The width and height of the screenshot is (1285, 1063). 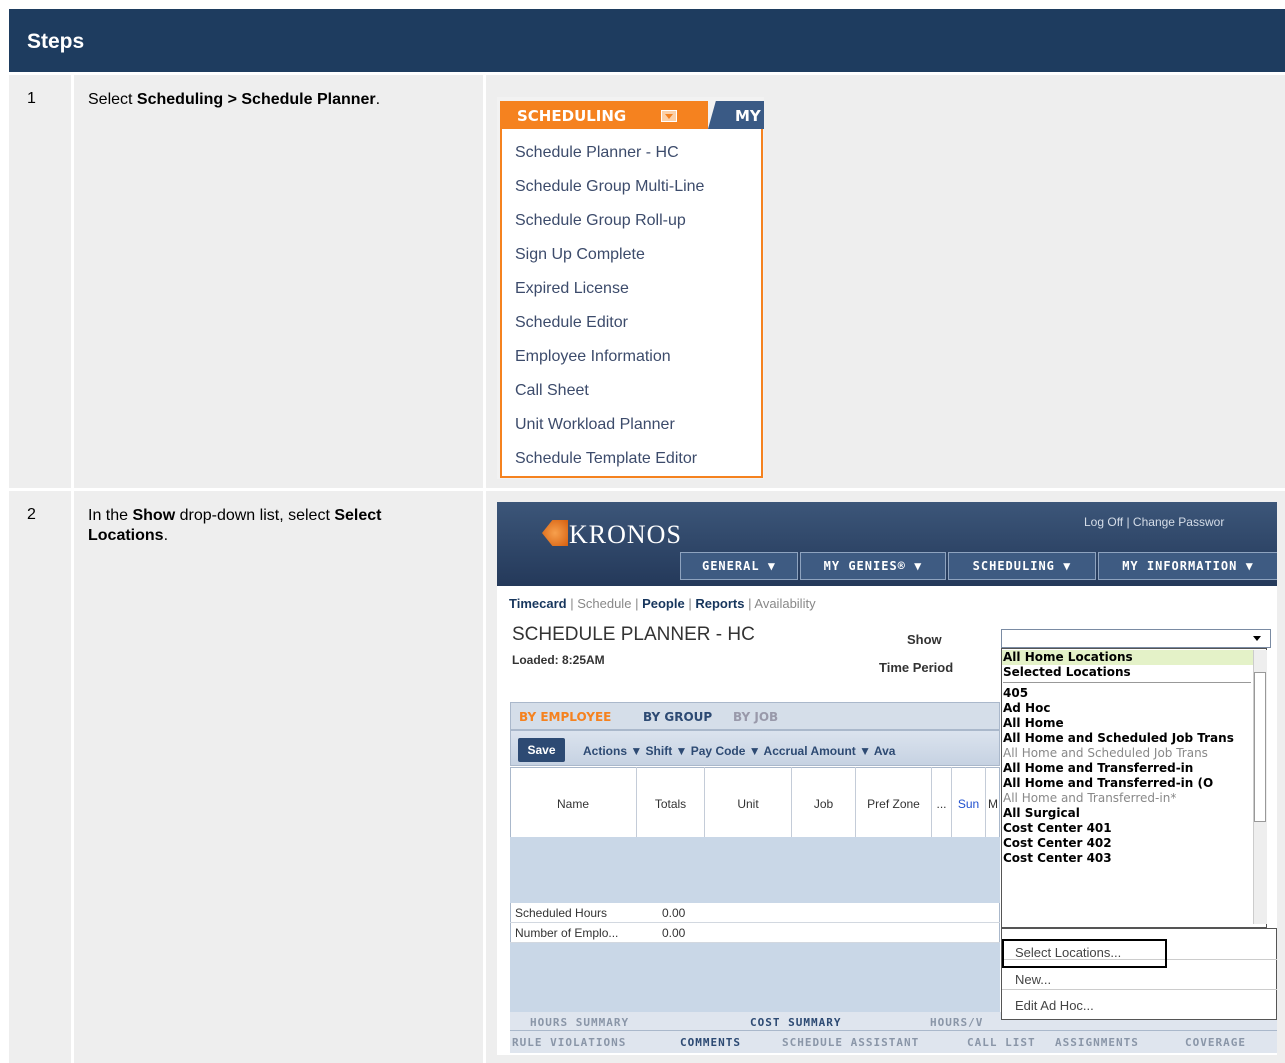 What do you see at coordinates (647, 40) in the screenshot?
I see `steps-header: Steps` at bounding box center [647, 40].